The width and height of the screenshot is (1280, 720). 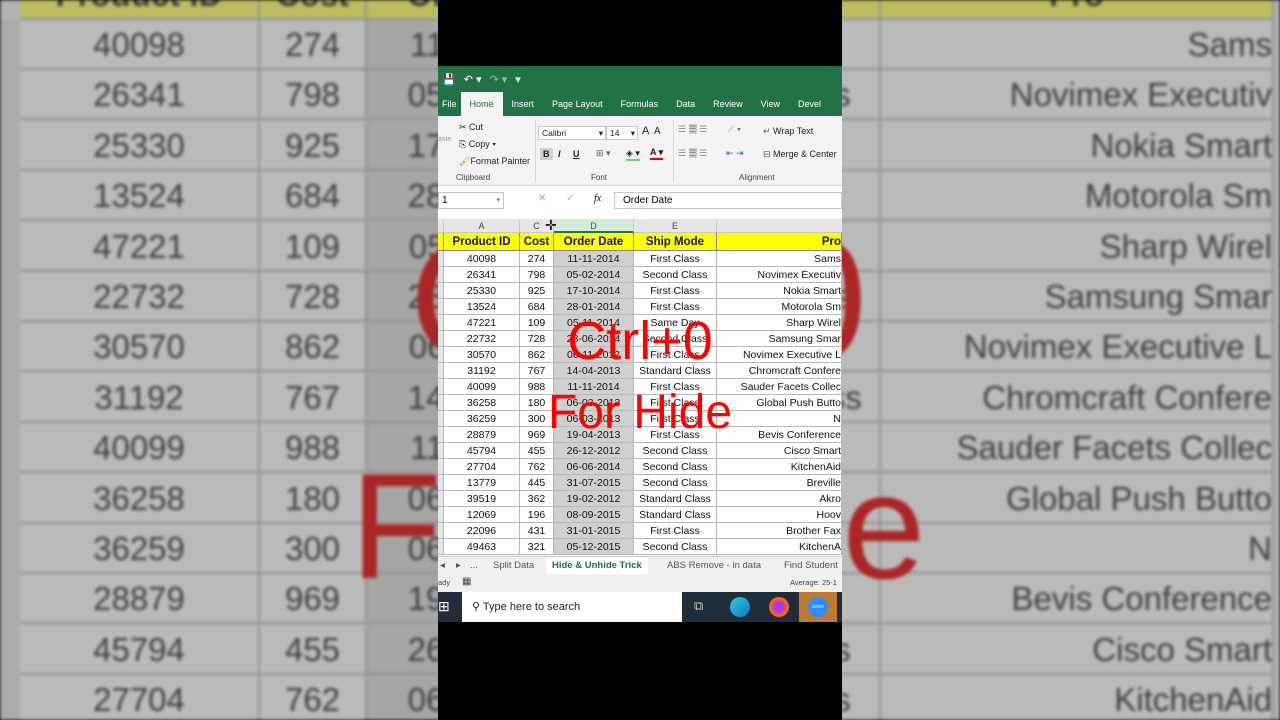 I want to click on product-id-cell: 26341, so click(x=482, y=275).